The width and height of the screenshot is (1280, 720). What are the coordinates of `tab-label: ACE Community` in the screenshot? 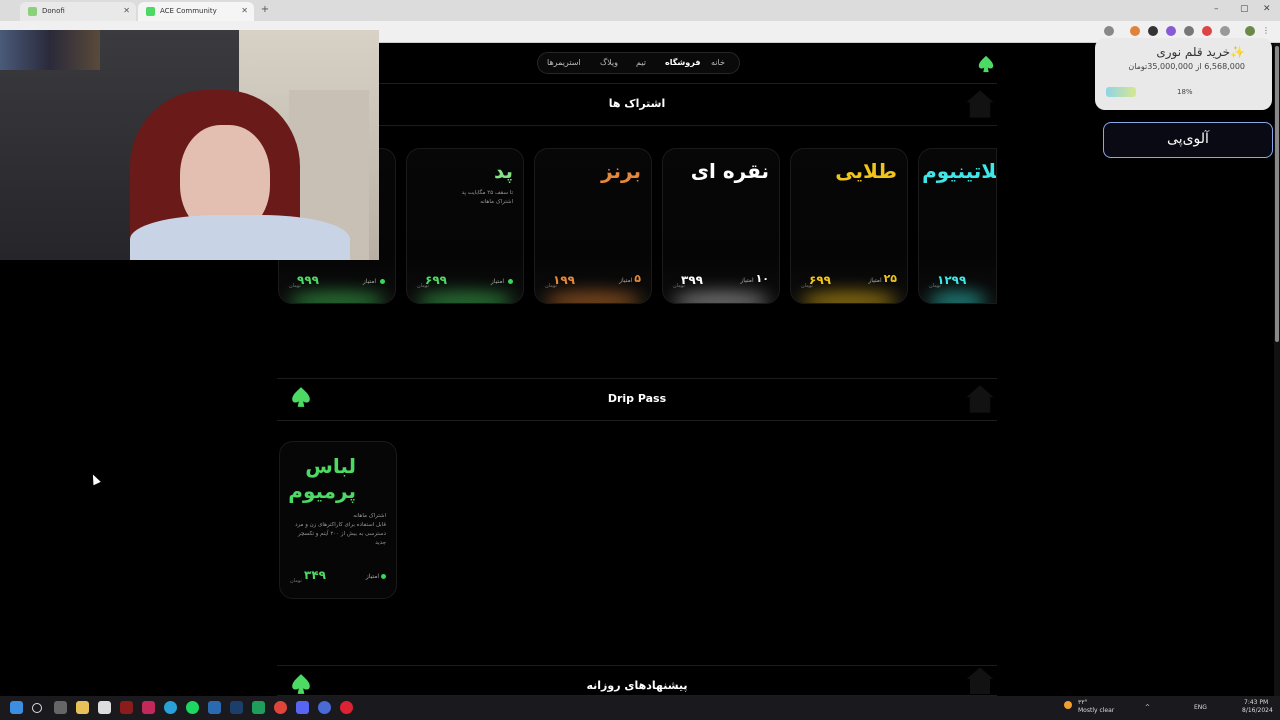 It's located at (188, 11).